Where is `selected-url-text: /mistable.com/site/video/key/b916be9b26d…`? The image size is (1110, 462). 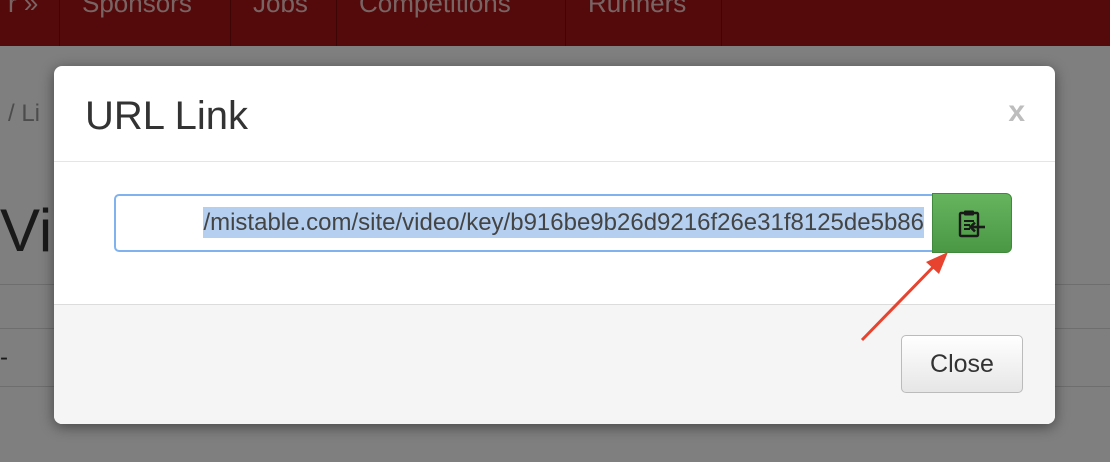 selected-url-text: /mistable.com/site/video/key/b916be9b26d… is located at coordinates (563, 222).